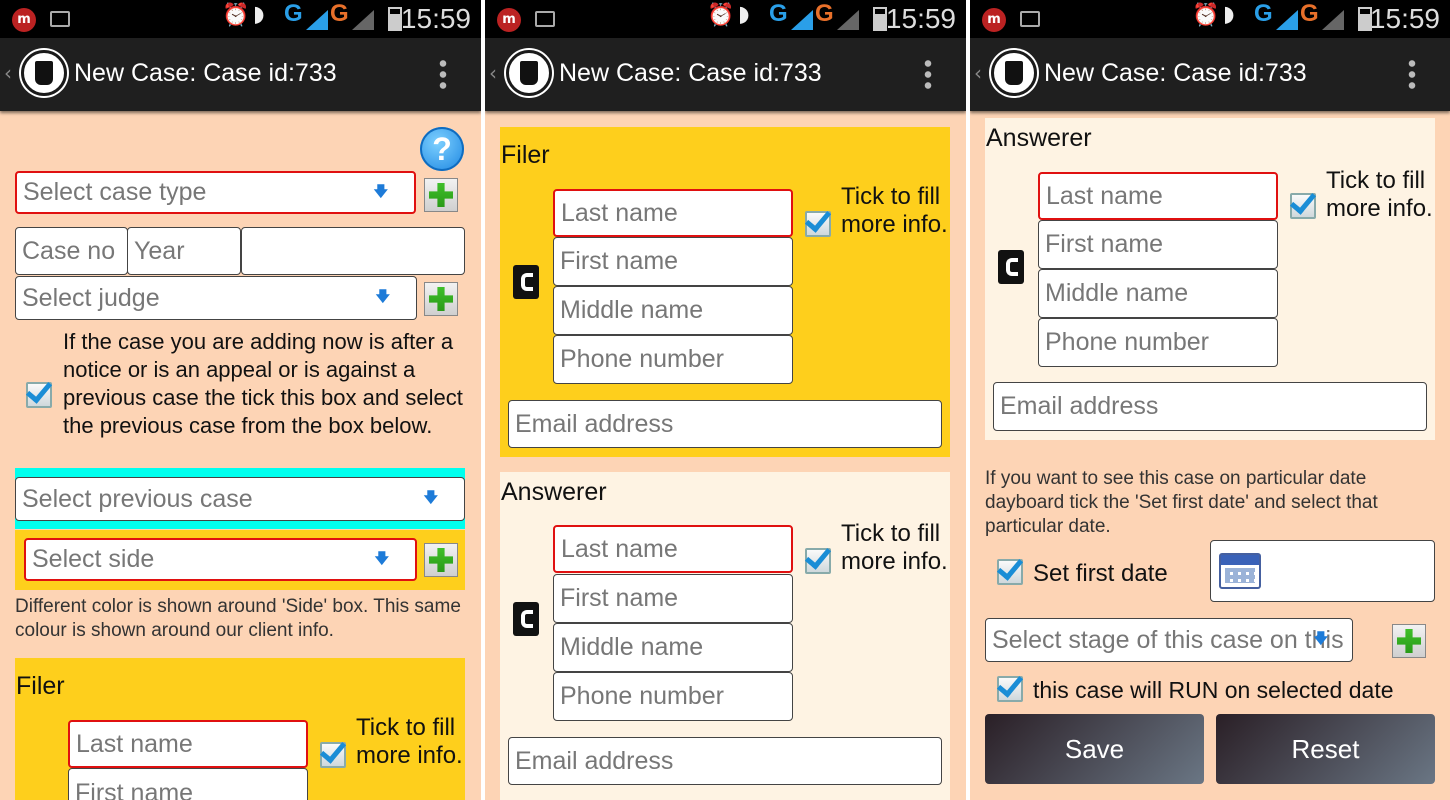 This screenshot has height=800, width=1450. I want to click on year-placeholder: Year, so click(159, 250).